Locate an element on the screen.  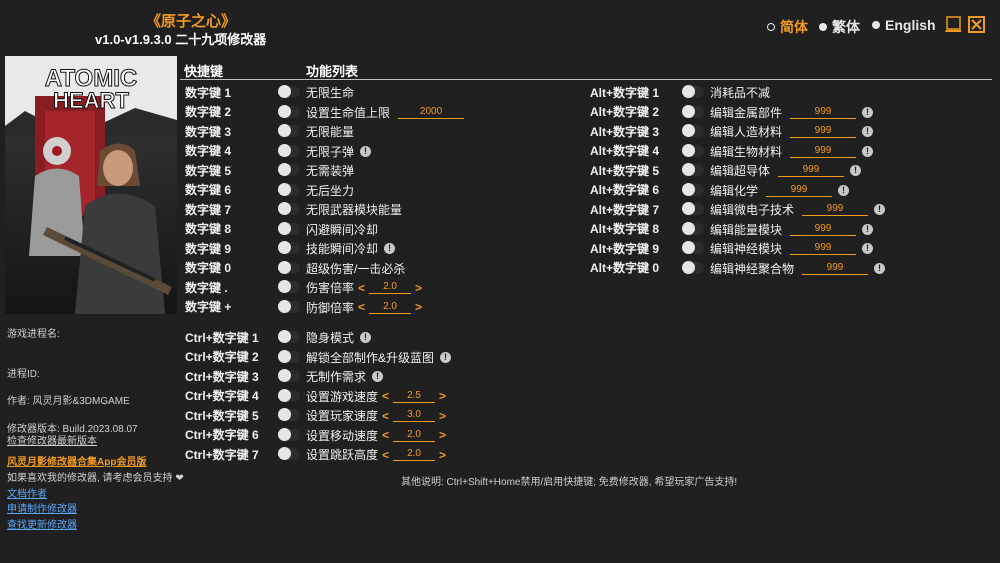
feature-row: 编辑人造材料 999! is located at coordinates (792, 131).